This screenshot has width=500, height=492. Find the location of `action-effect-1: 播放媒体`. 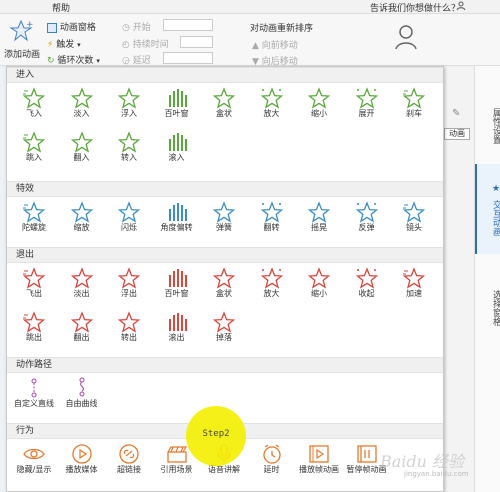

action-effect-1: 播放媒体 is located at coordinates (82, 459).